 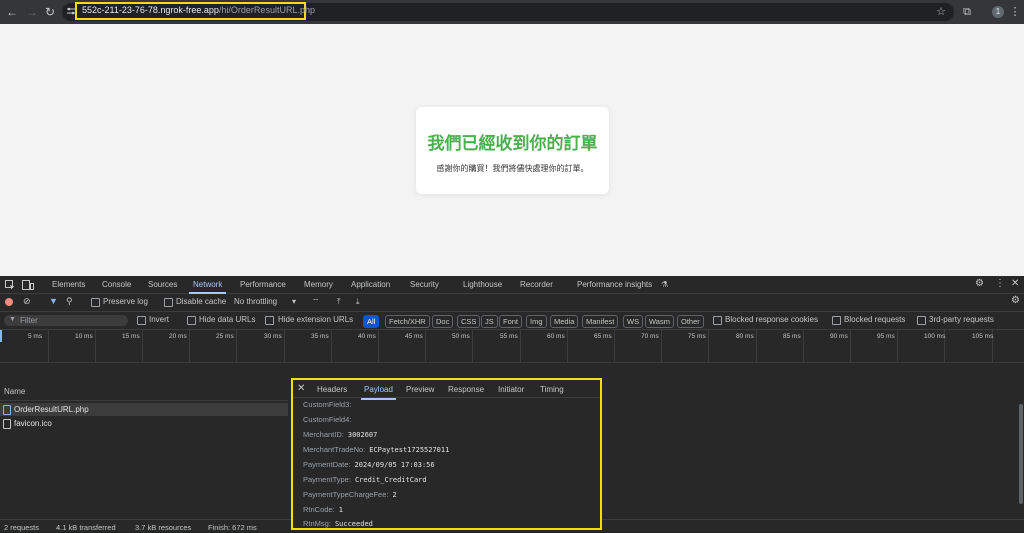 What do you see at coordinates (839, 336) in the screenshot?
I see `timeline-tick-label: 90 ms` at bounding box center [839, 336].